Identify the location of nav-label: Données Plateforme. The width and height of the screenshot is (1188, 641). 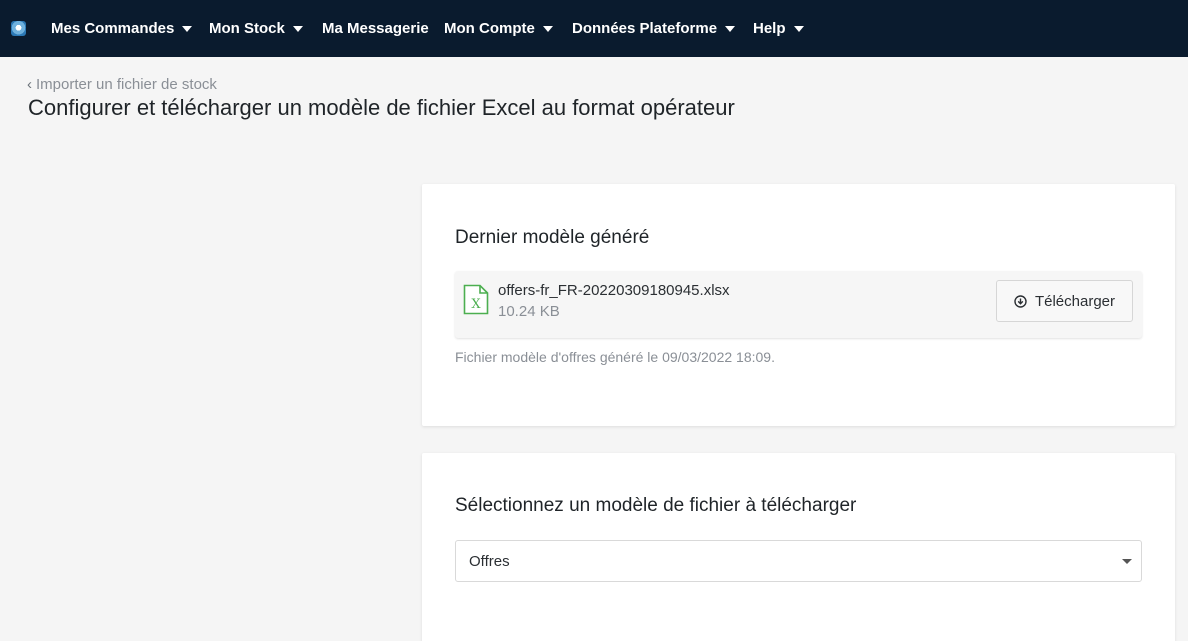
(645, 28).